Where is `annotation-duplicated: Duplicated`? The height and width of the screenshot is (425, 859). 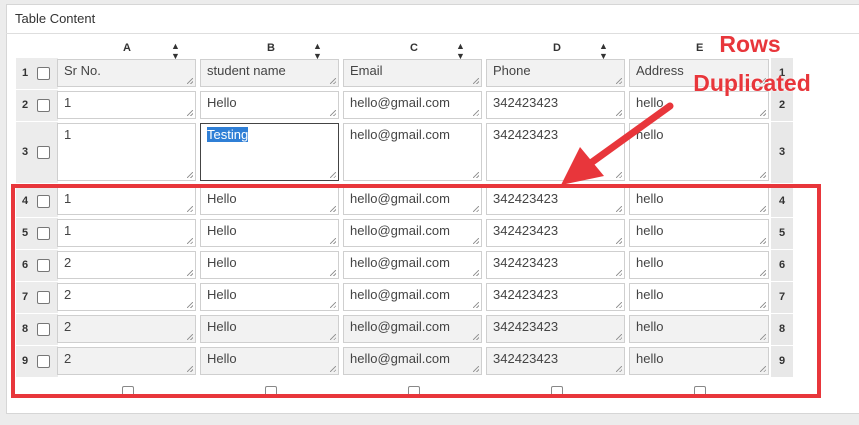 annotation-duplicated: Duplicated is located at coordinates (752, 83).